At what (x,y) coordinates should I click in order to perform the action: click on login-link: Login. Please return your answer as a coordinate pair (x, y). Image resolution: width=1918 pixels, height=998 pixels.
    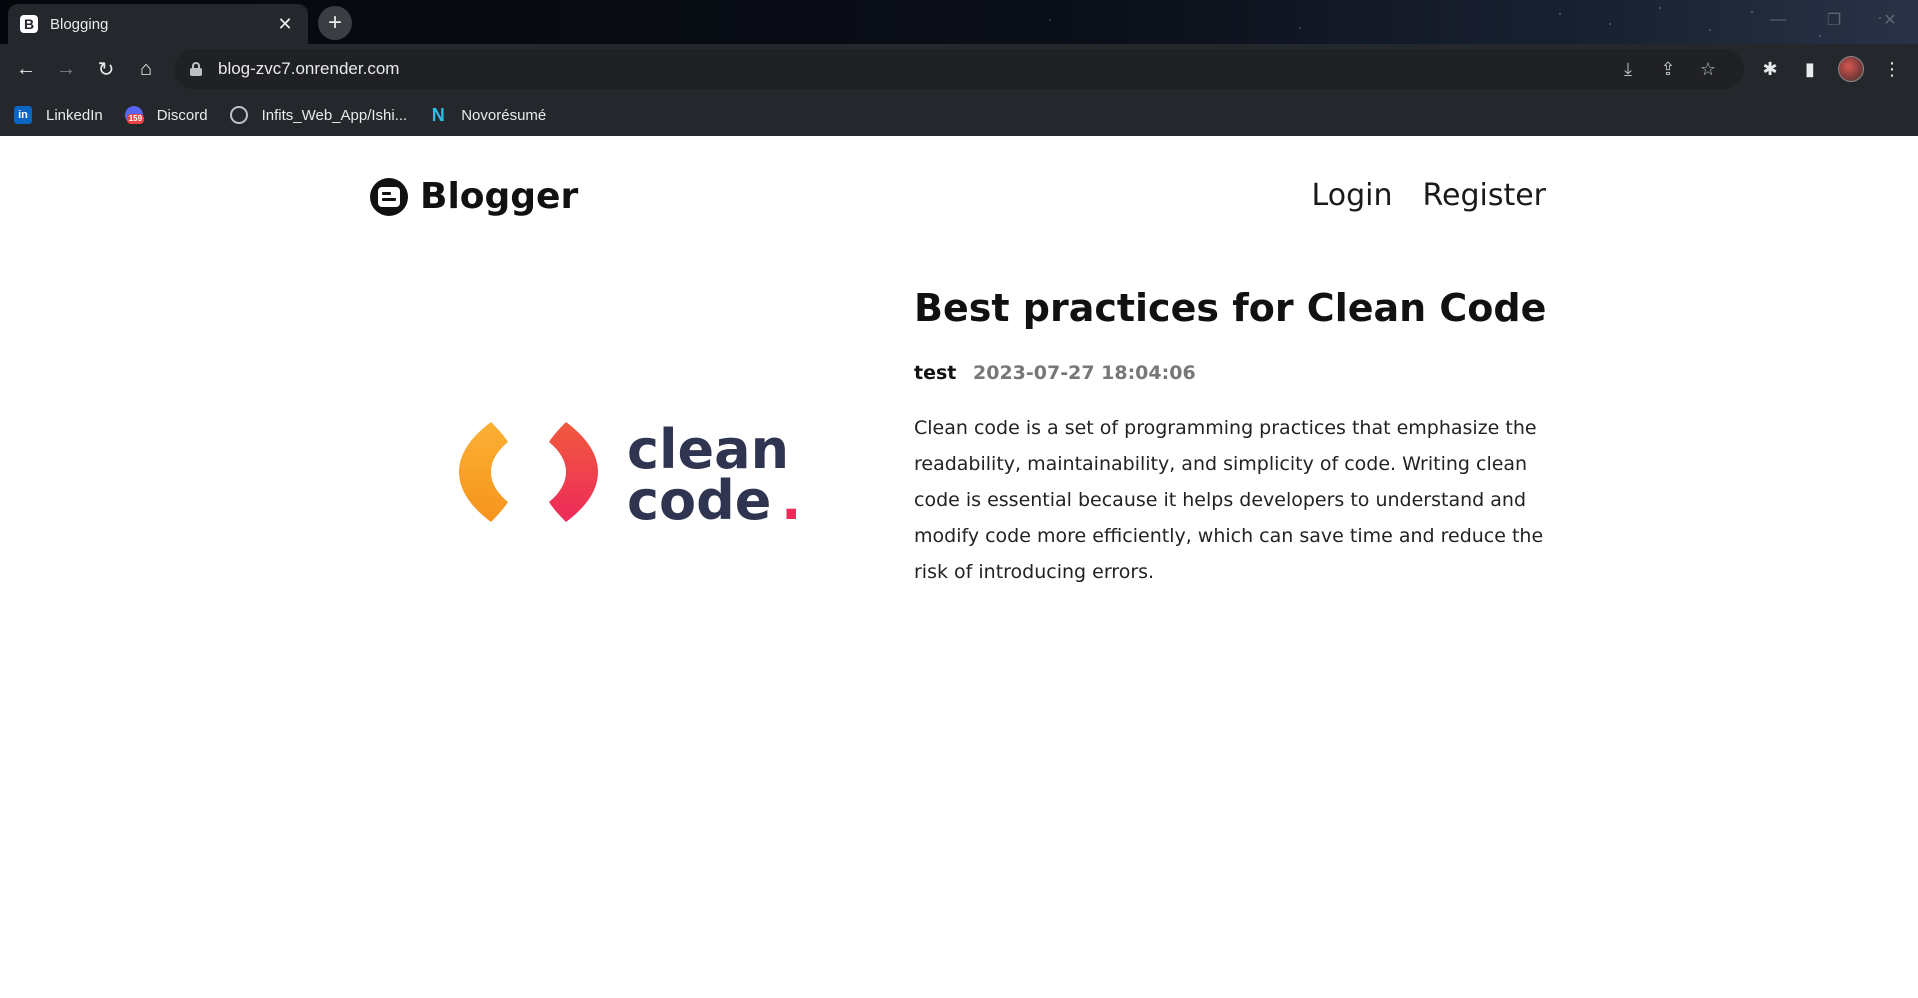
    Looking at the image, I should click on (1352, 195).